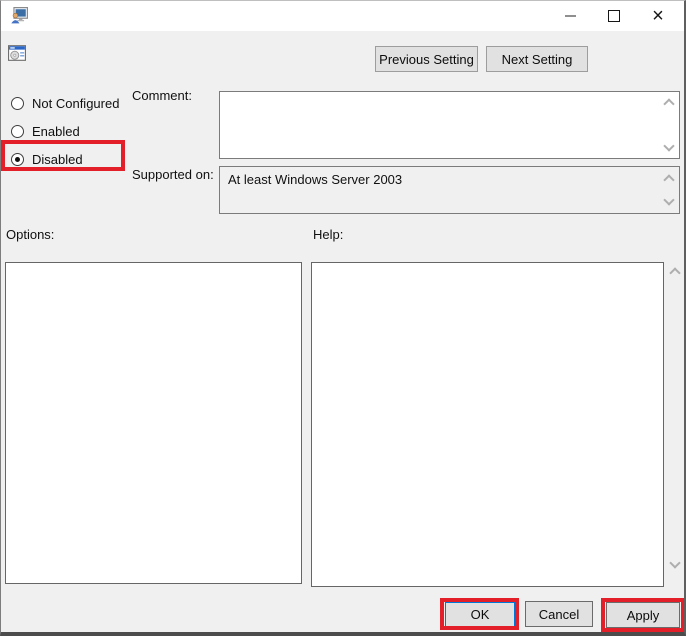 The width and height of the screenshot is (686, 636). I want to click on minimize-icon, so click(570, 16).